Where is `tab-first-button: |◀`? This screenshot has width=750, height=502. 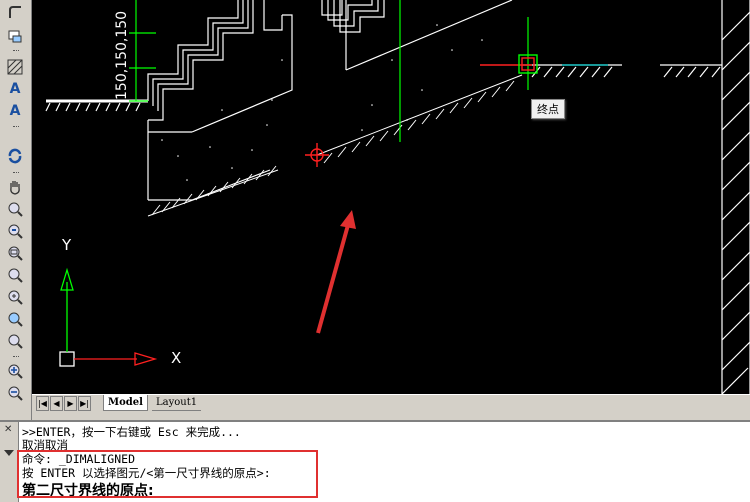
tab-first-button: |◀ is located at coordinates (42, 403).